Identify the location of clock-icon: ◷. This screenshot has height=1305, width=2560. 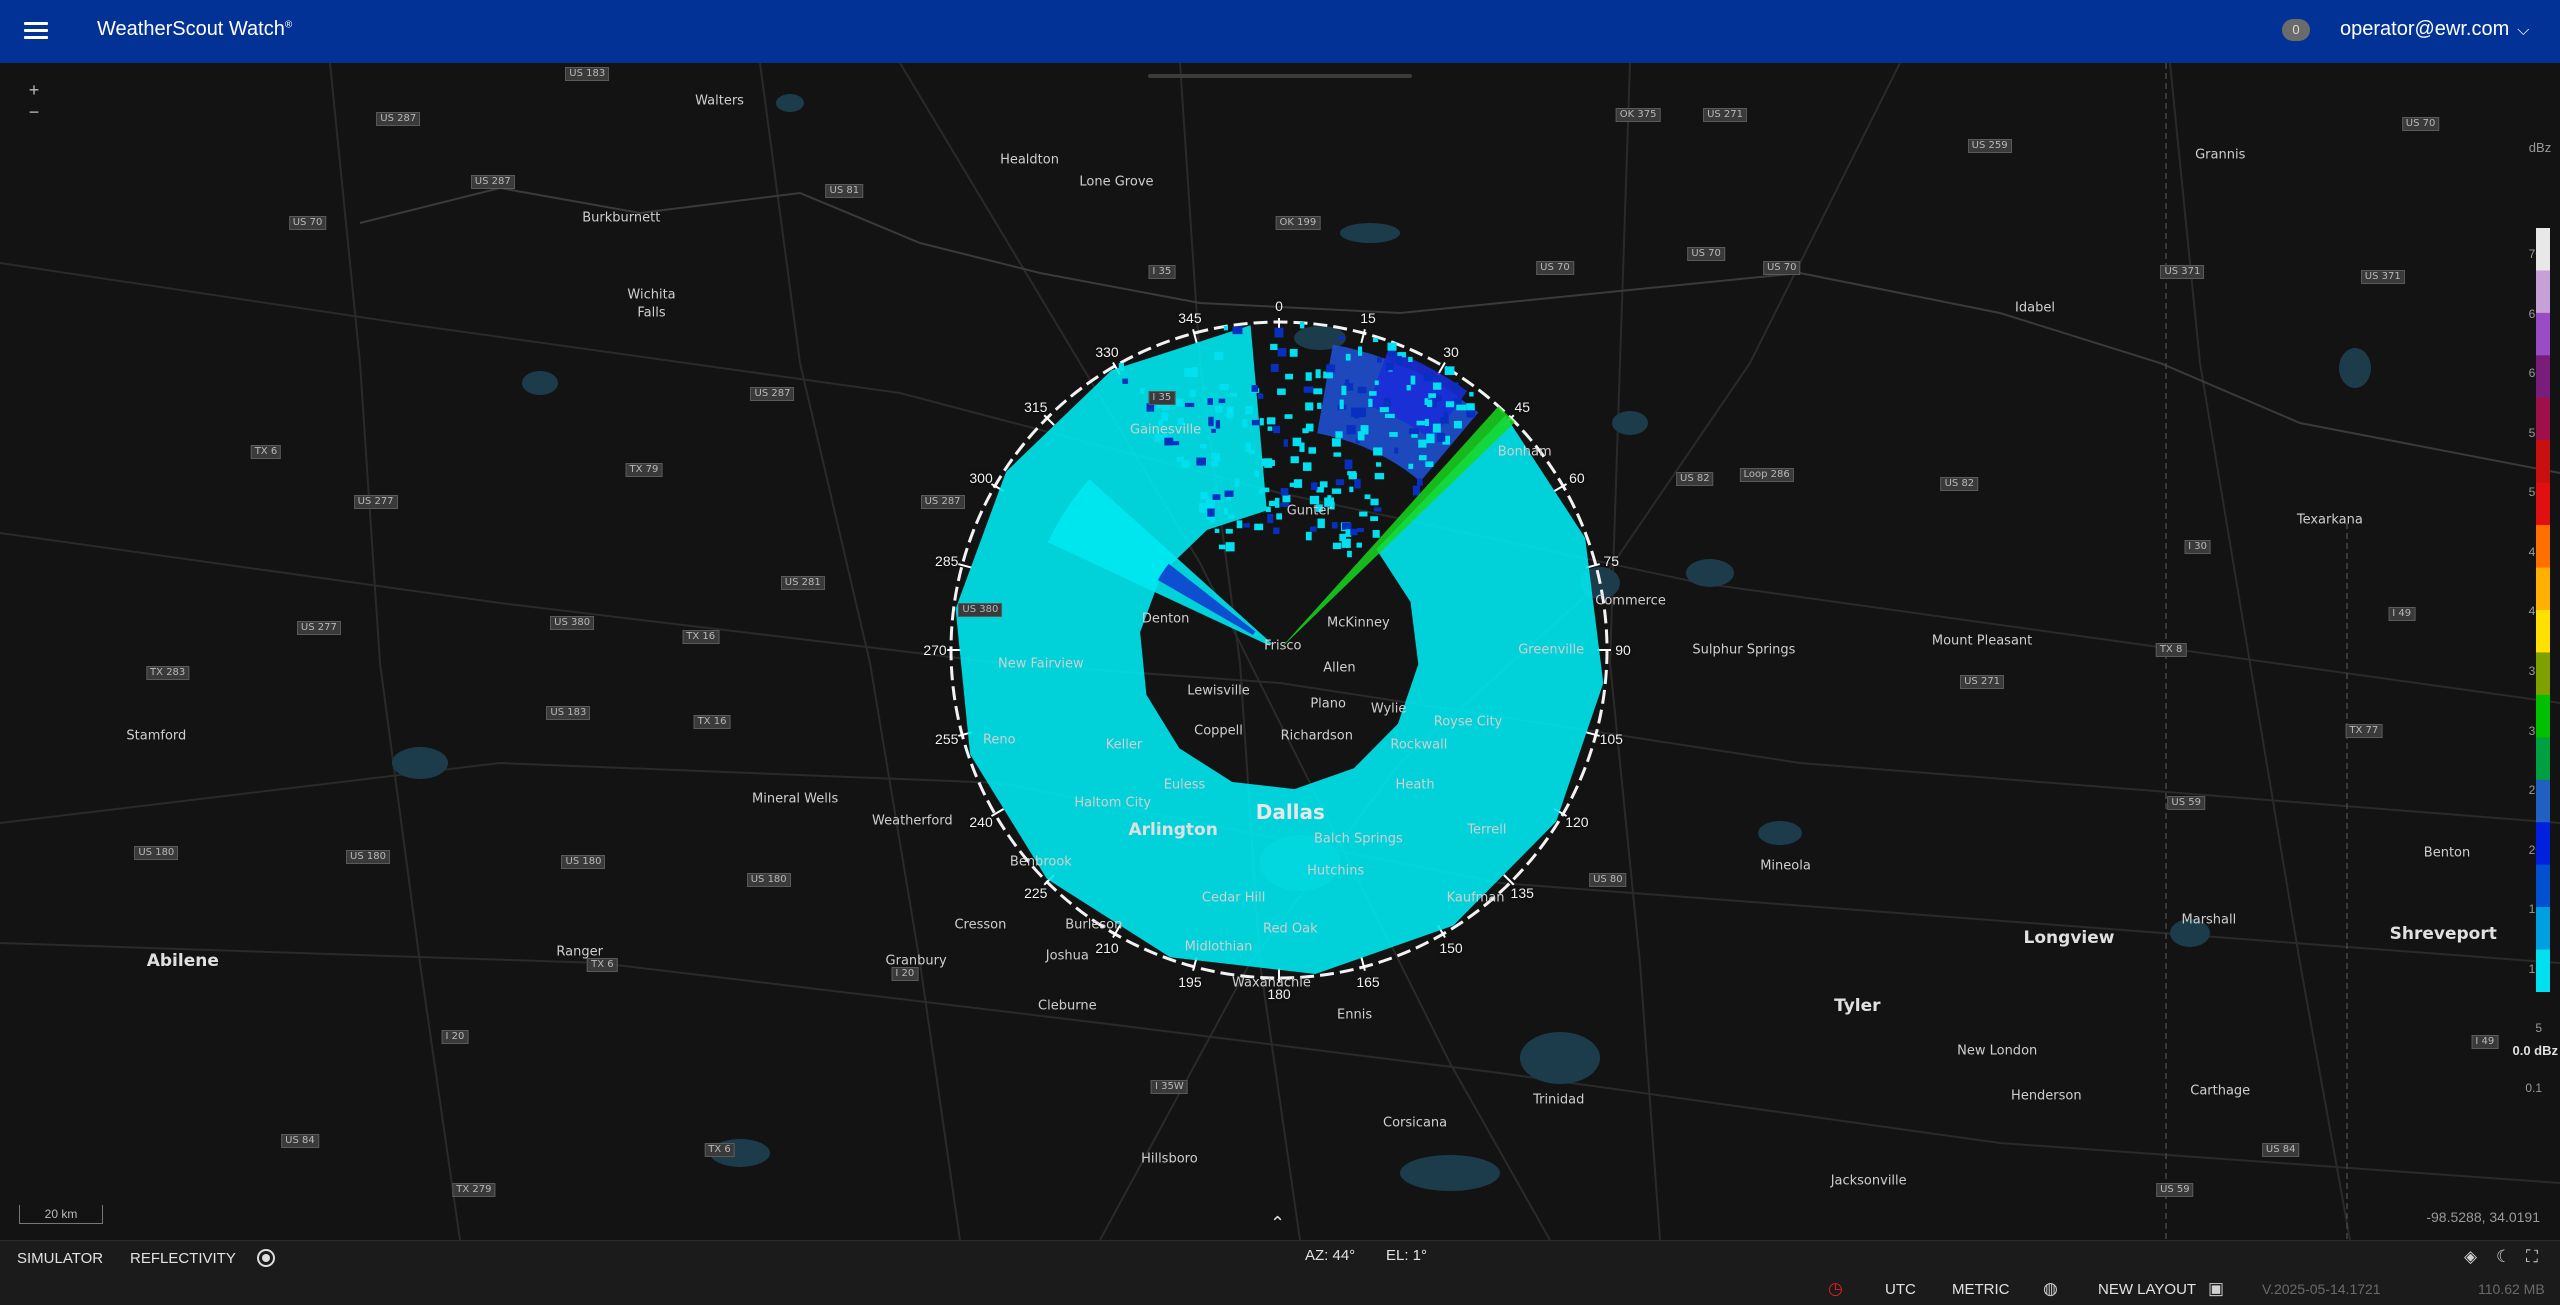
(1835, 1289).